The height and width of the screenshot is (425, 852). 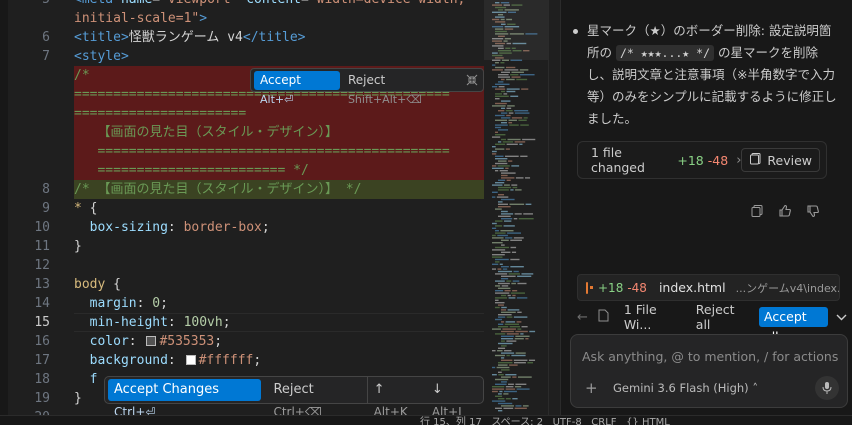 I want to click on code-token: #ffffff, so click(x=226, y=360).